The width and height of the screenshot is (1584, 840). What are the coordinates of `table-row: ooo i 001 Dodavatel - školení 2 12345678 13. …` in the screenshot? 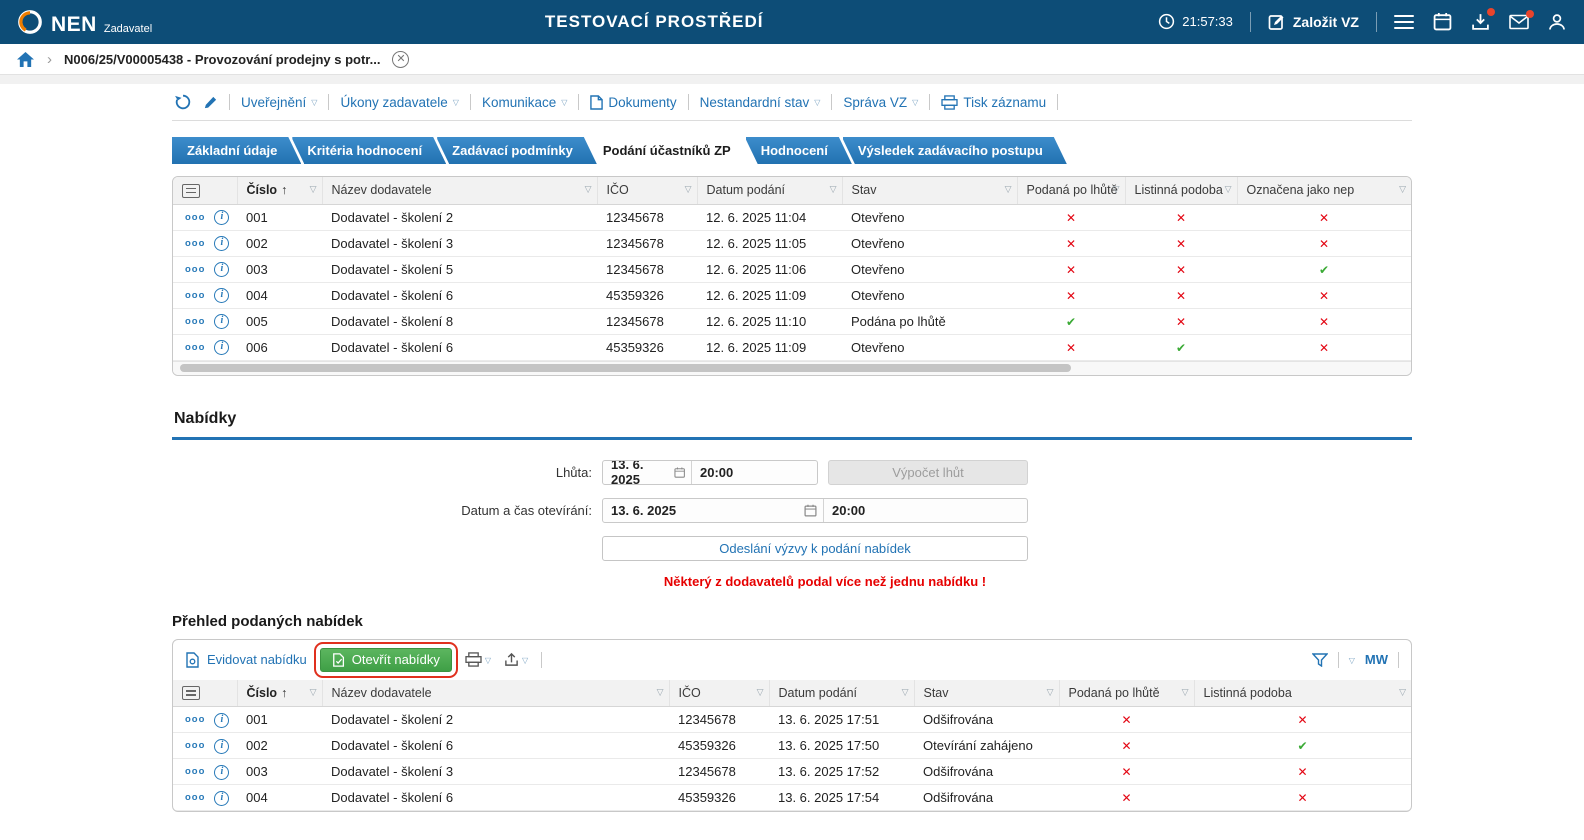 It's located at (792, 719).